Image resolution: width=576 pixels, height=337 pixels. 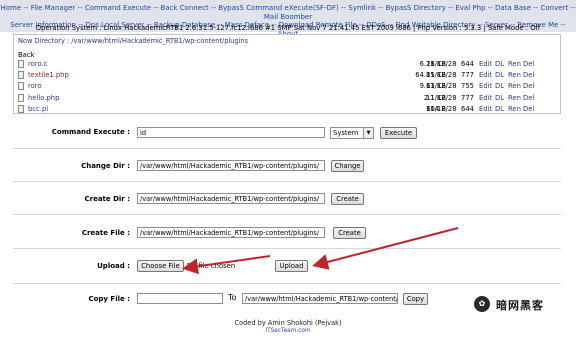 I want to click on annotation-arrows, so click(x=320, y=251).